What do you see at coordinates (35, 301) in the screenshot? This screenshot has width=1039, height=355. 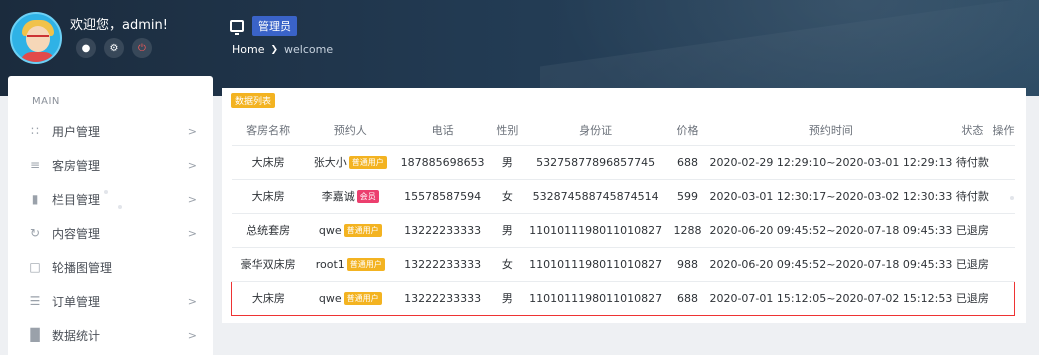 I see `list-icon: ☰` at bounding box center [35, 301].